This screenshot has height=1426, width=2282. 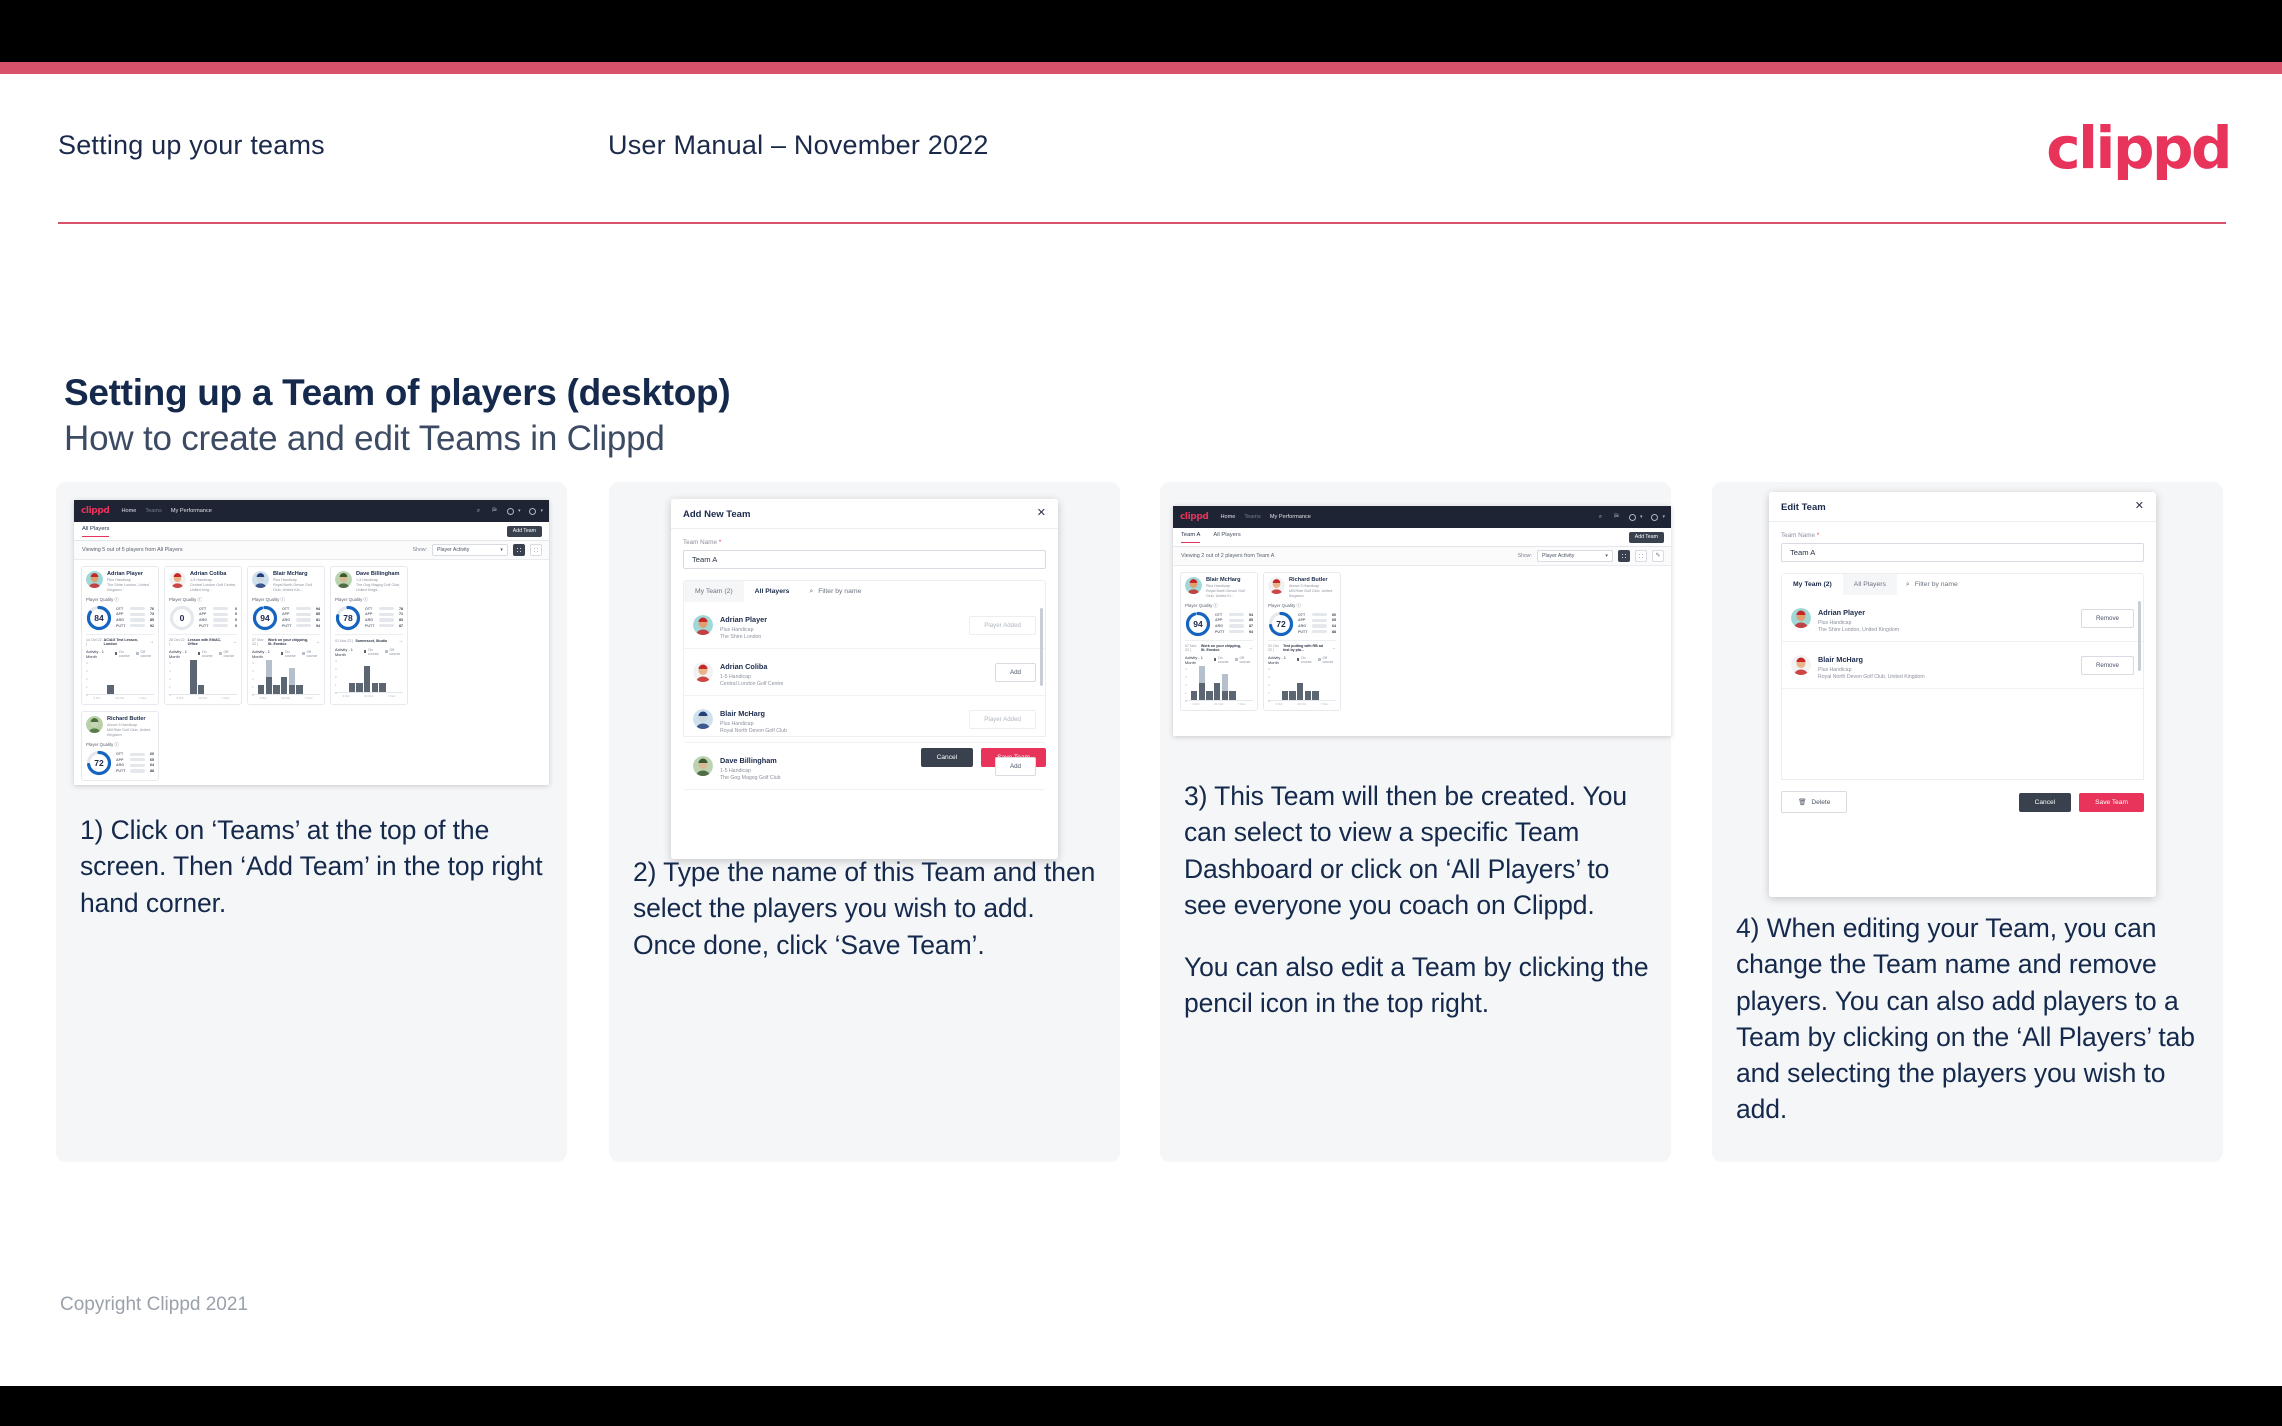 What do you see at coordinates (1191, 537) in the screenshot?
I see `tab-team-a: Team A` at bounding box center [1191, 537].